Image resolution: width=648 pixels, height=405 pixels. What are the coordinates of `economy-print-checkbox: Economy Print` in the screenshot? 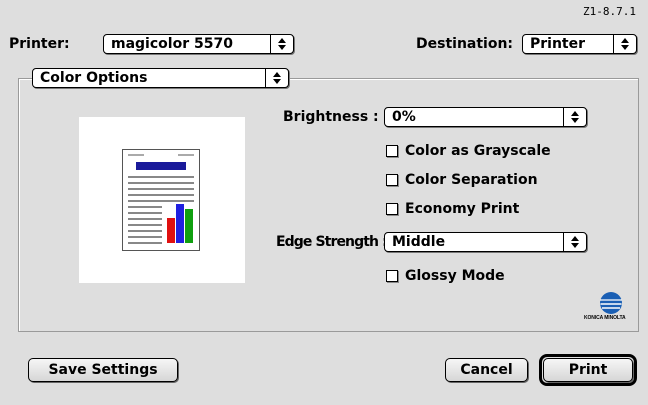 It's located at (452, 209).